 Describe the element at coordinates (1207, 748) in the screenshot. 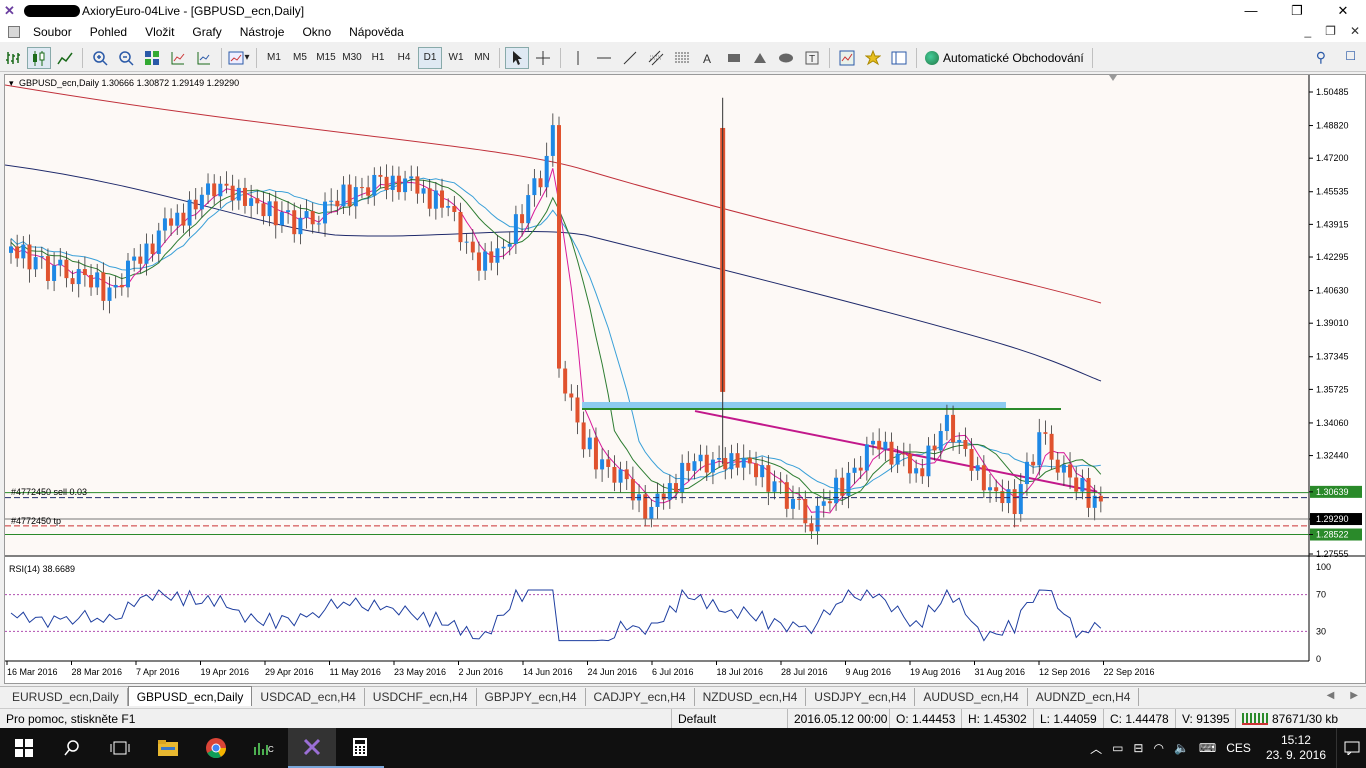

I see `keyboard-icon: ⌨` at that location.